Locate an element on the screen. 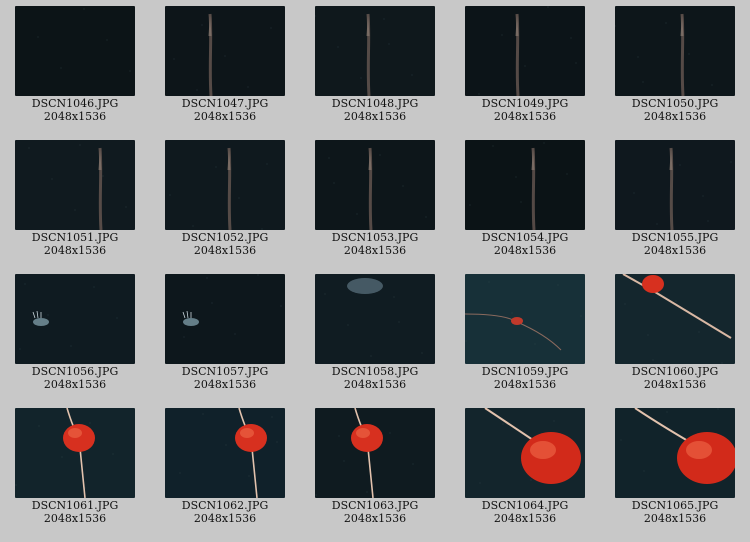 The image size is (750, 542). thumbnail-cell: DSCN1046.JPG 2048x1536 is located at coordinates (75, 67).